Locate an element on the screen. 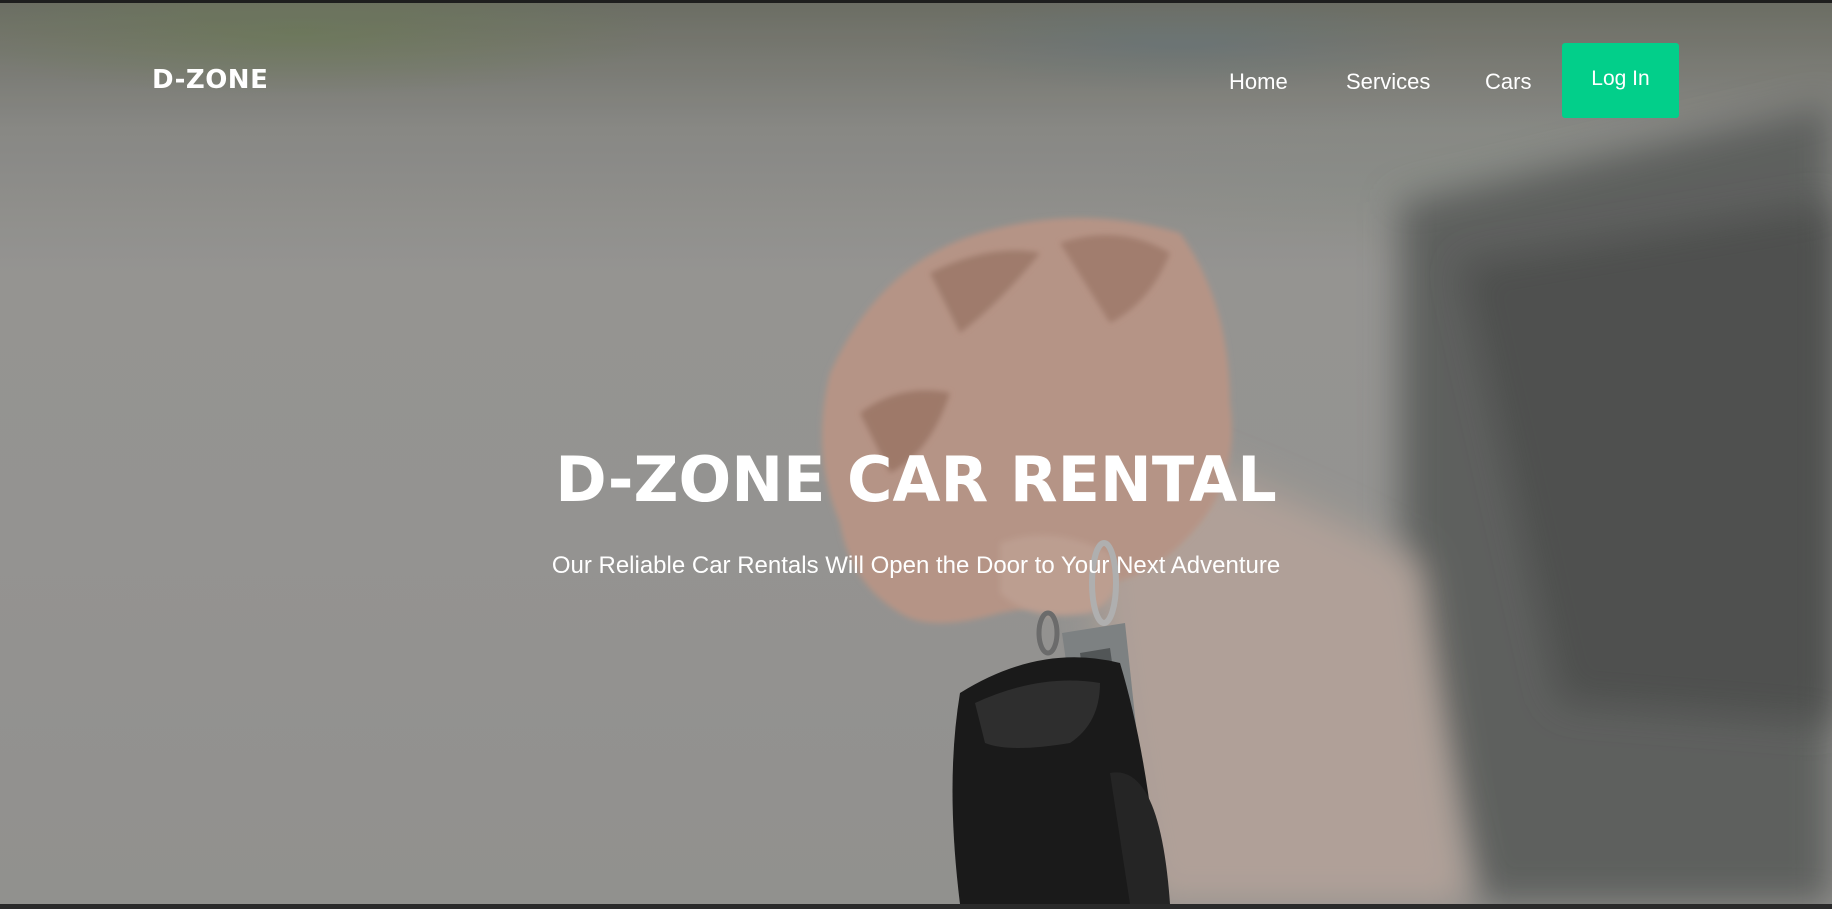  hero-title: D-ZONE CAR RENTAL is located at coordinates (916, 479).